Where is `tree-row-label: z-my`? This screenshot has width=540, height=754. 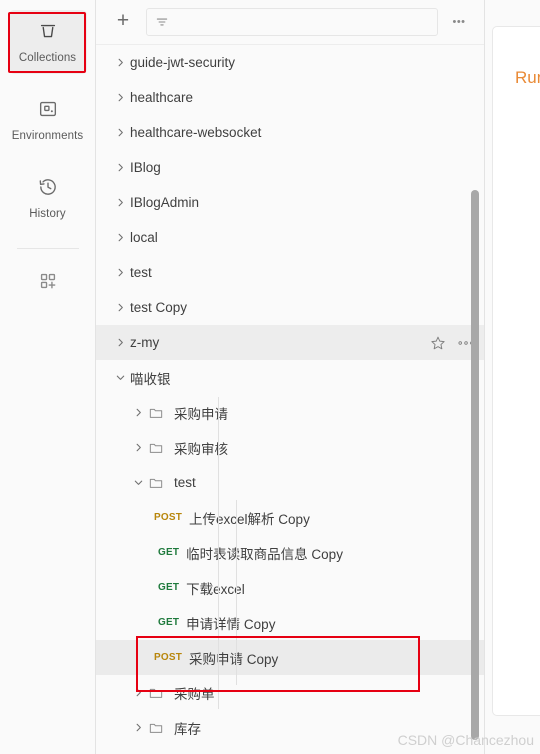 tree-row-label: z-my is located at coordinates (145, 342).